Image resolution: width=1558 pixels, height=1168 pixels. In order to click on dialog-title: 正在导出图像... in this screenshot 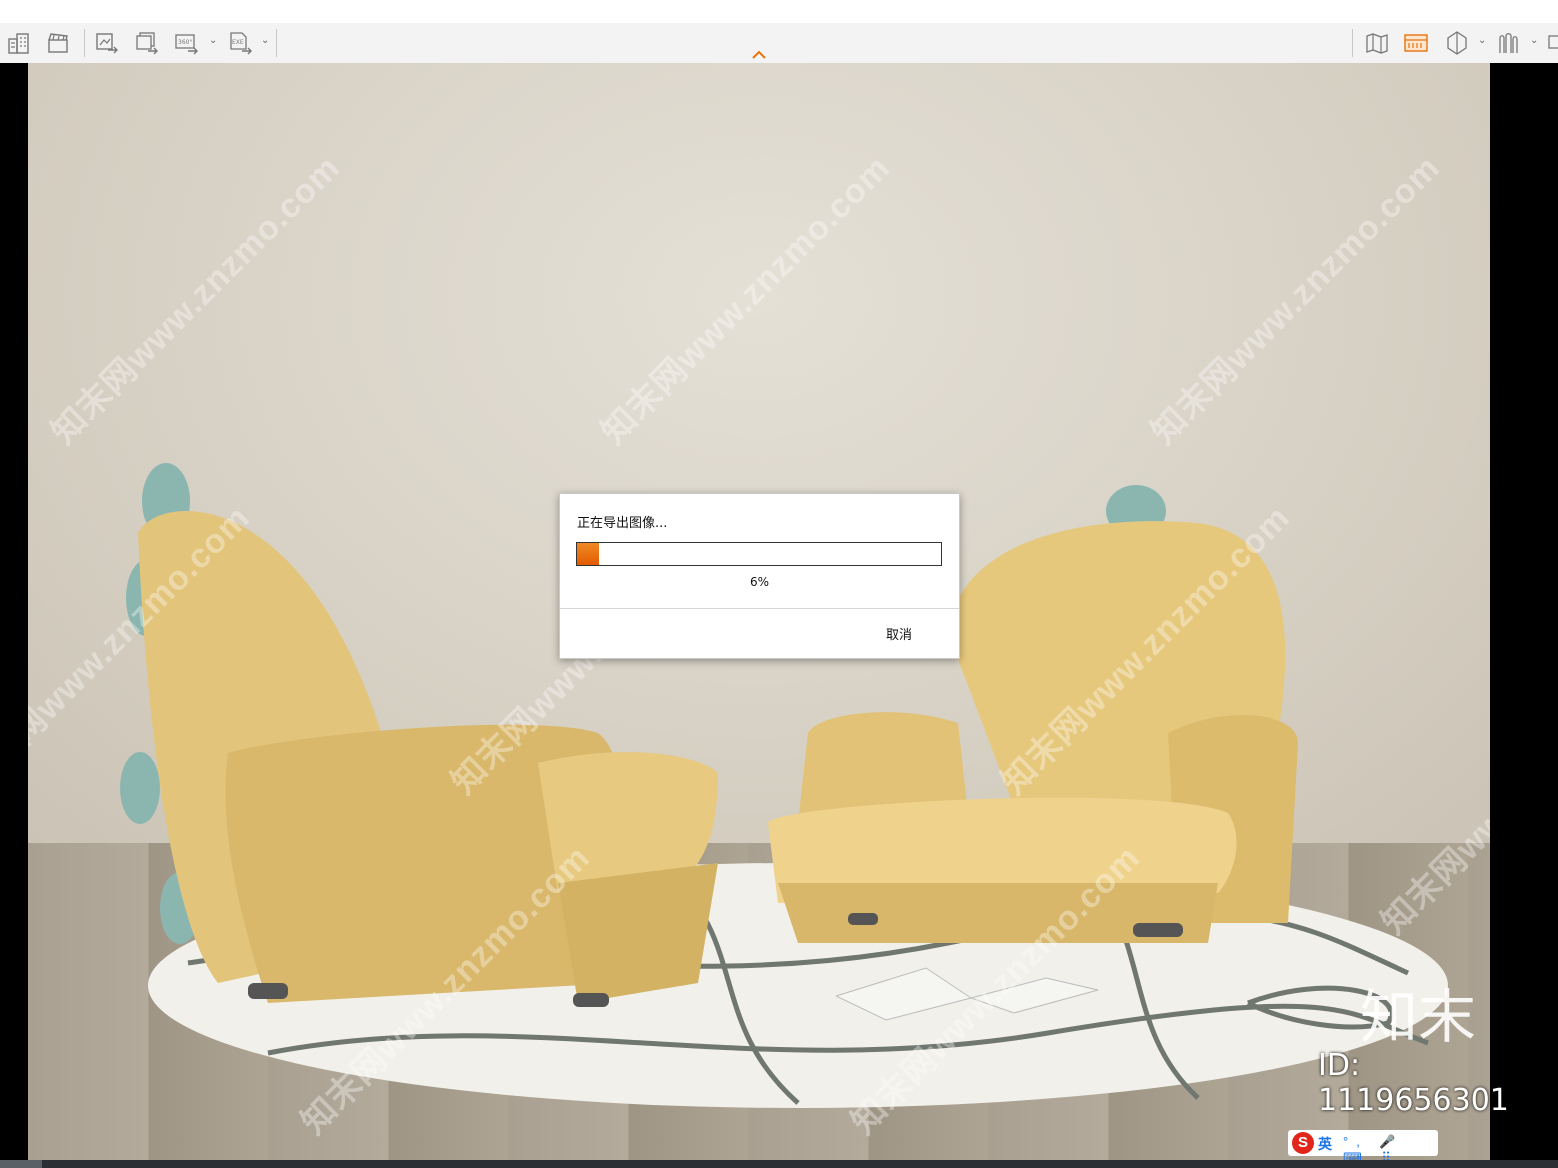, I will do `click(622, 523)`.